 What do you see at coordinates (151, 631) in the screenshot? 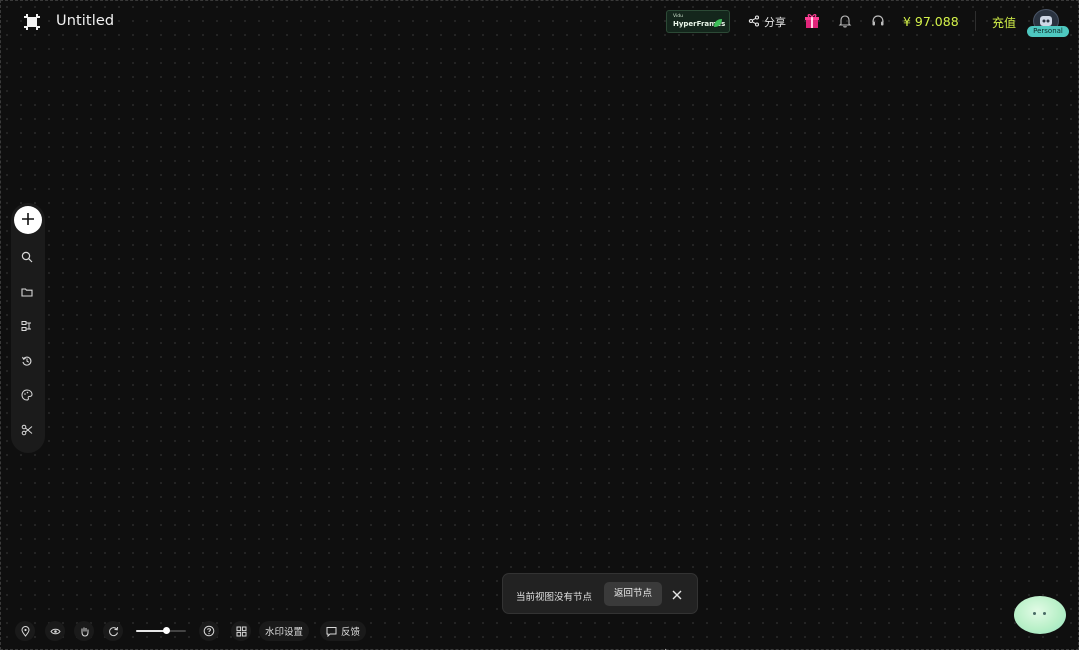
I see `zoom-slider-fill` at bounding box center [151, 631].